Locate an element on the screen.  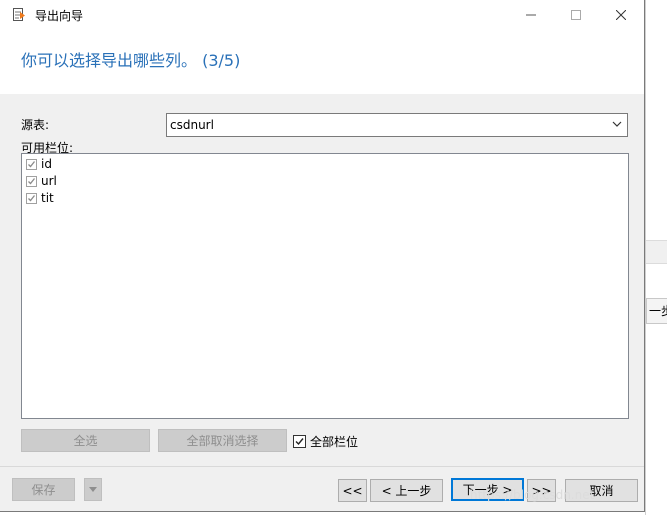
column-name: tit is located at coordinates (47, 198).